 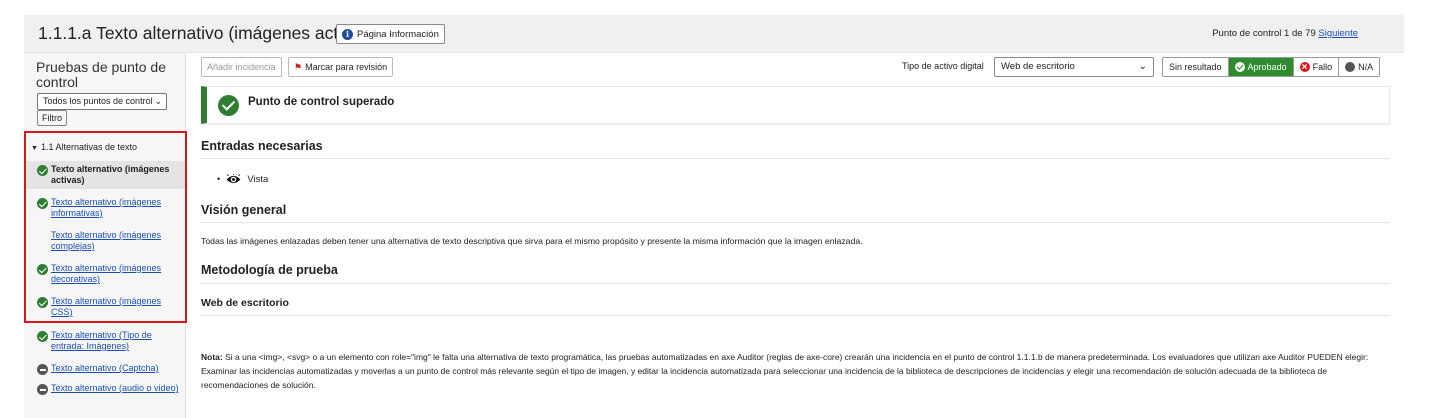 I want to click on sidebar-item-label: Texto alternativo (imágenes activas), so click(x=110, y=174).